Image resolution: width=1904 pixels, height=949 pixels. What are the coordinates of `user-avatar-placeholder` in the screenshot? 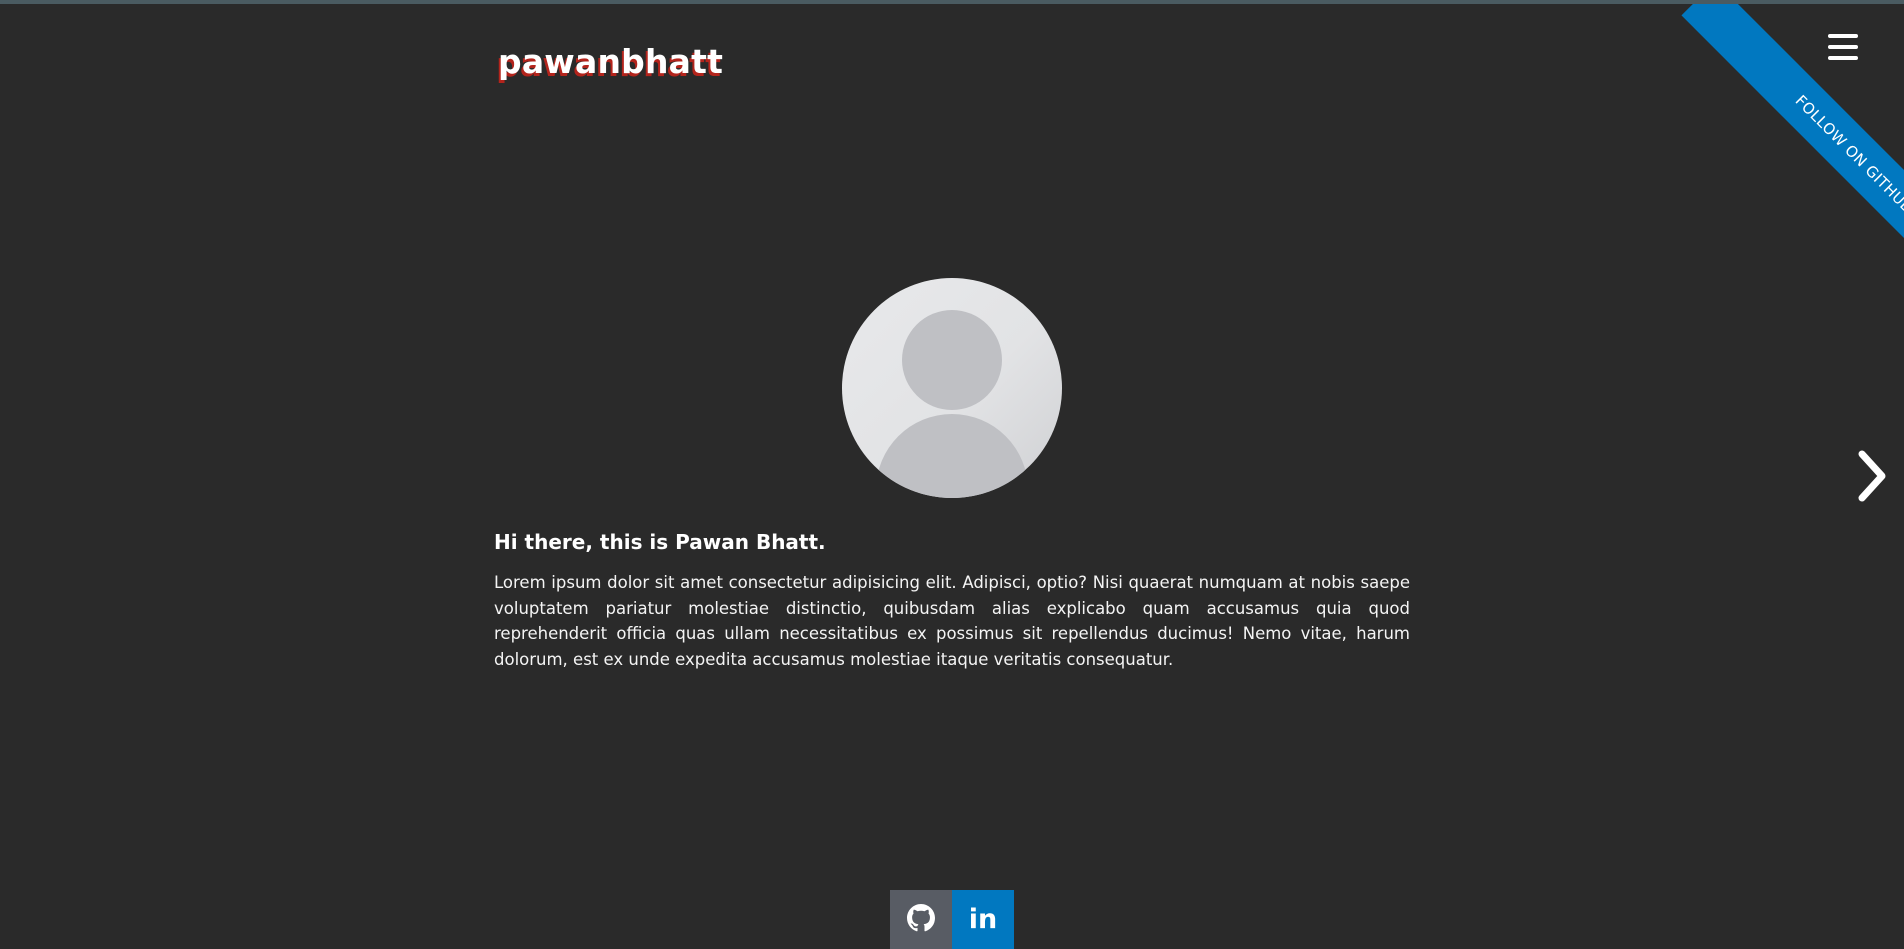 It's located at (952, 388).